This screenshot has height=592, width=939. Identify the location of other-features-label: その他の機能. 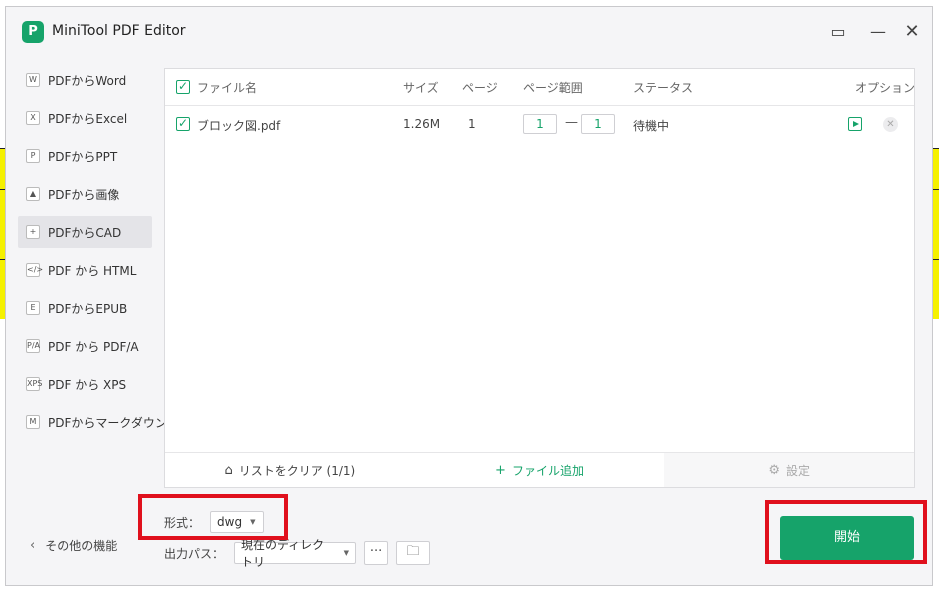
(81, 546).